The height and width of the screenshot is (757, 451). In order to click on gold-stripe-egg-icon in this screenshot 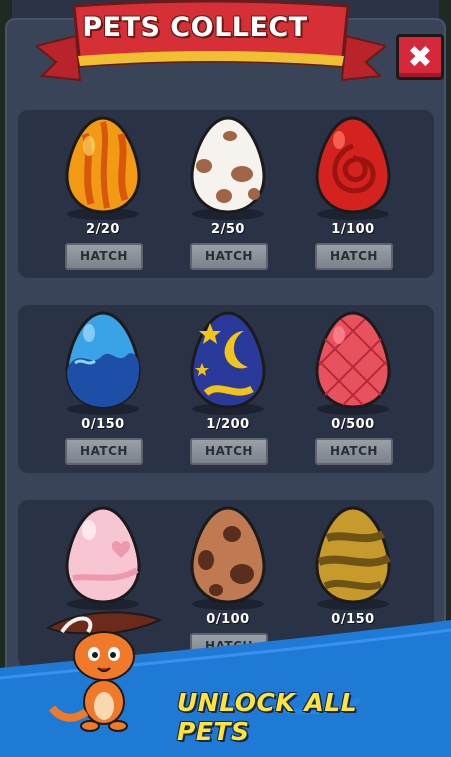, I will do `click(353, 558)`.